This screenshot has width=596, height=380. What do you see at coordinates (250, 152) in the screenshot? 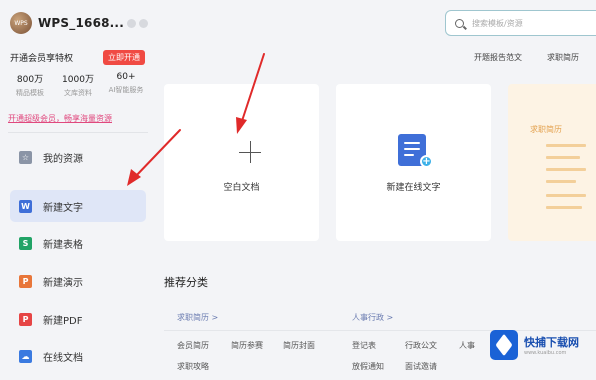
I see `plus-icon-vertical` at bounding box center [250, 152].